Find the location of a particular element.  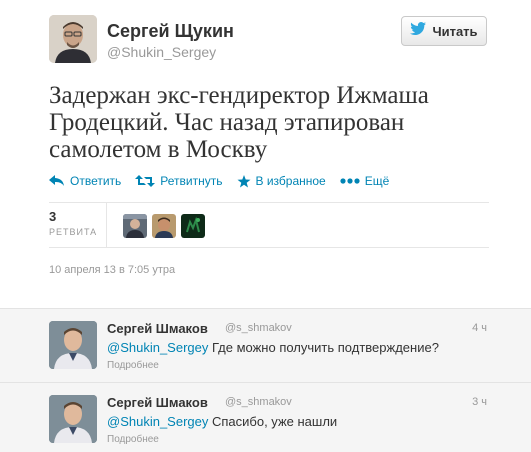

follow-button: Читать is located at coordinates (444, 31).